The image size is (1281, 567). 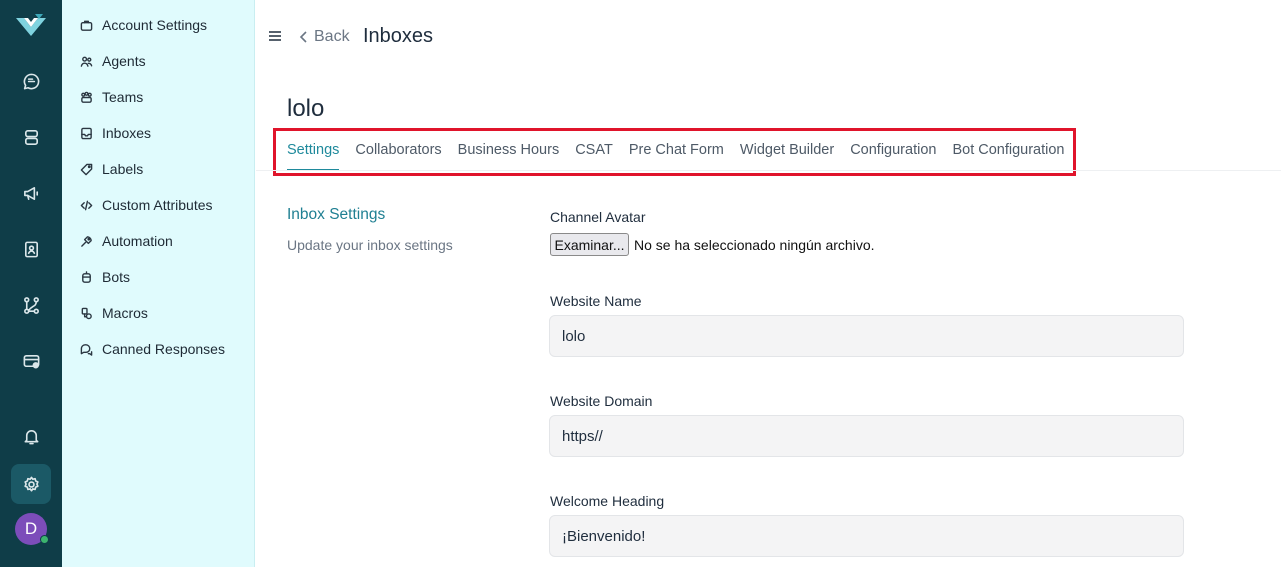 What do you see at coordinates (398, 155) in the screenshot?
I see `tab-collaborators: Collaborators` at bounding box center [398, 155].